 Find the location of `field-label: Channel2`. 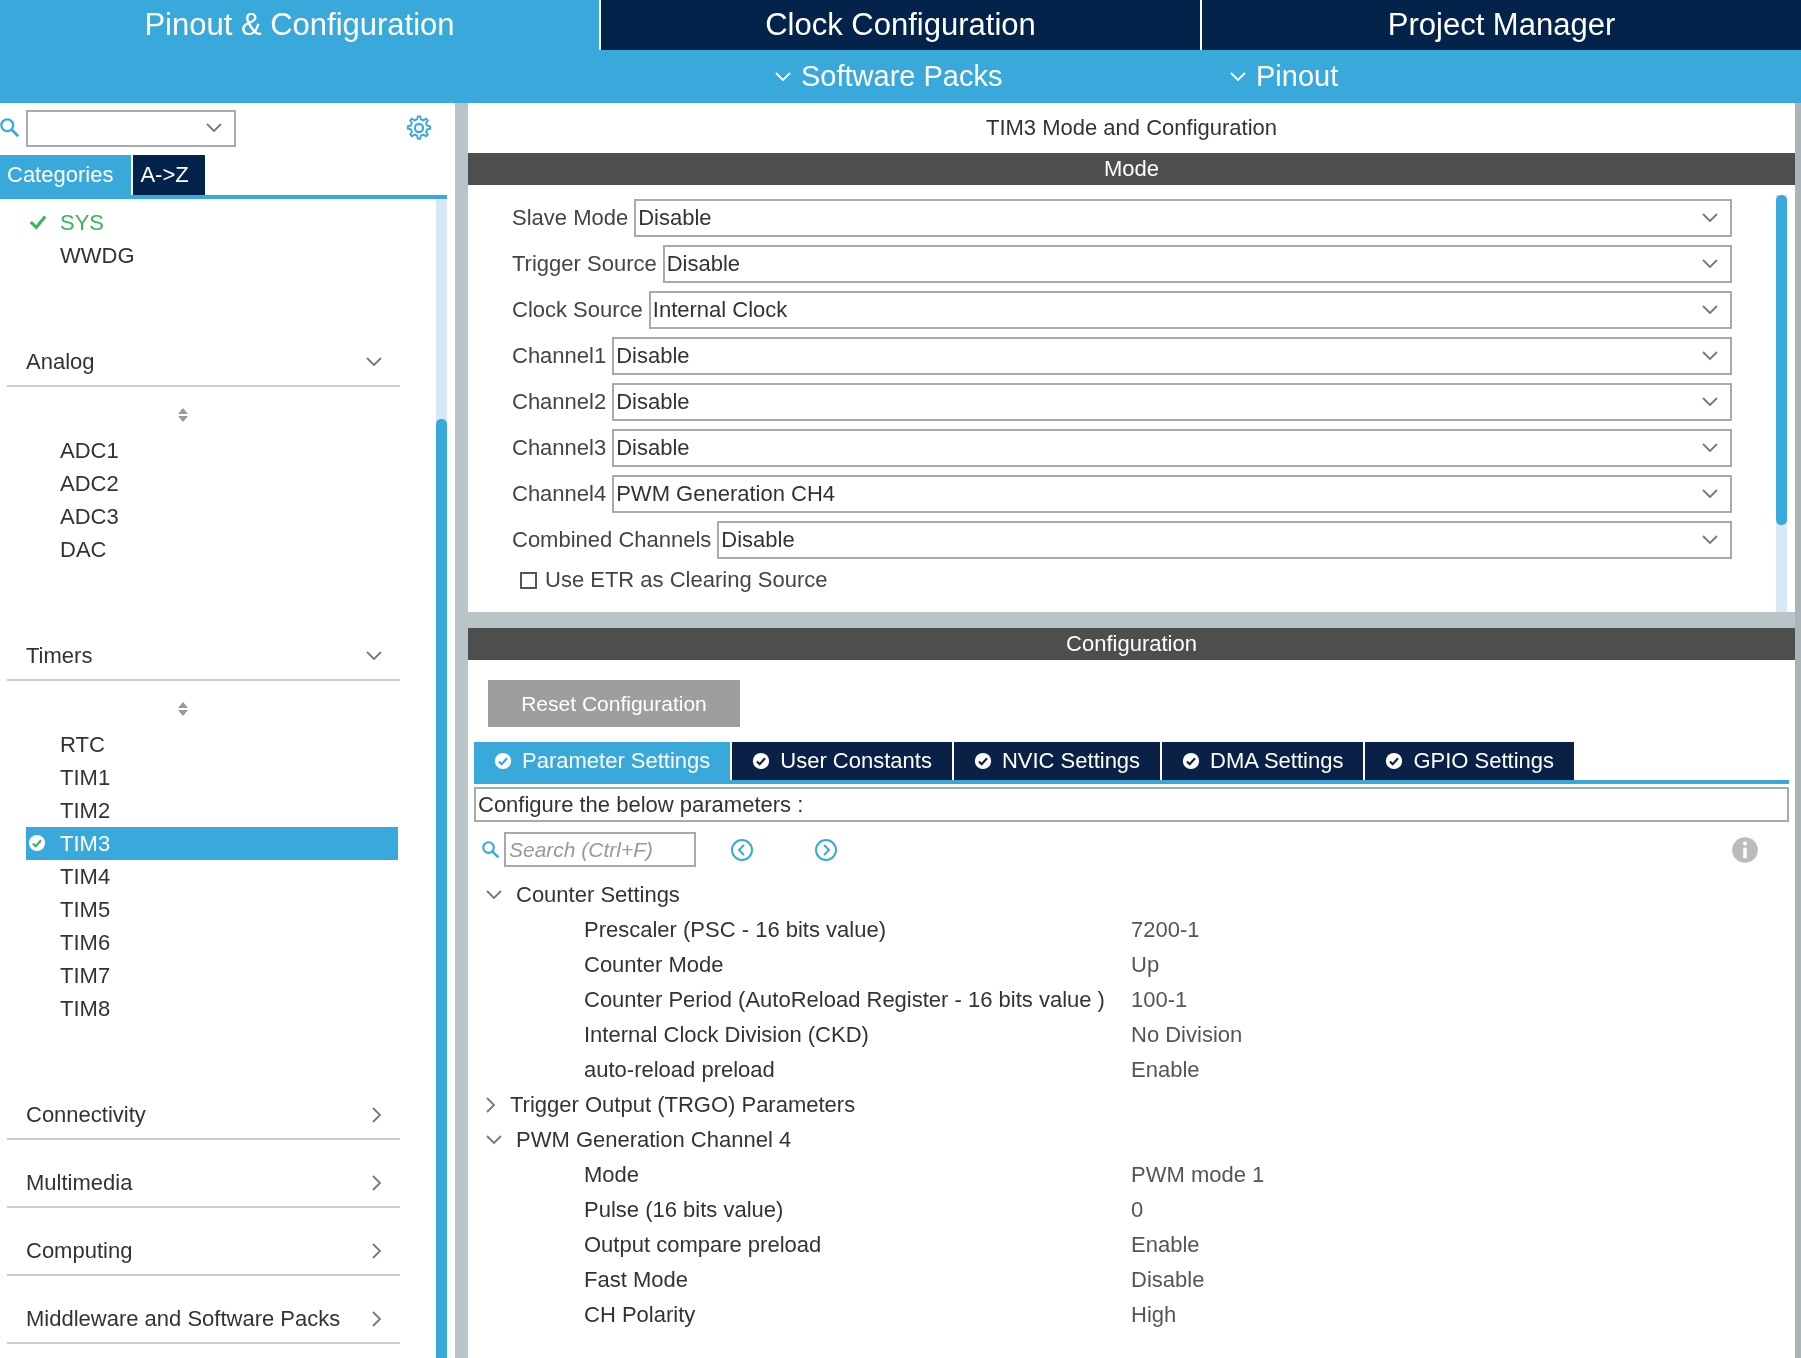

field-label: Channel2 is located at coordinates (559, 402).